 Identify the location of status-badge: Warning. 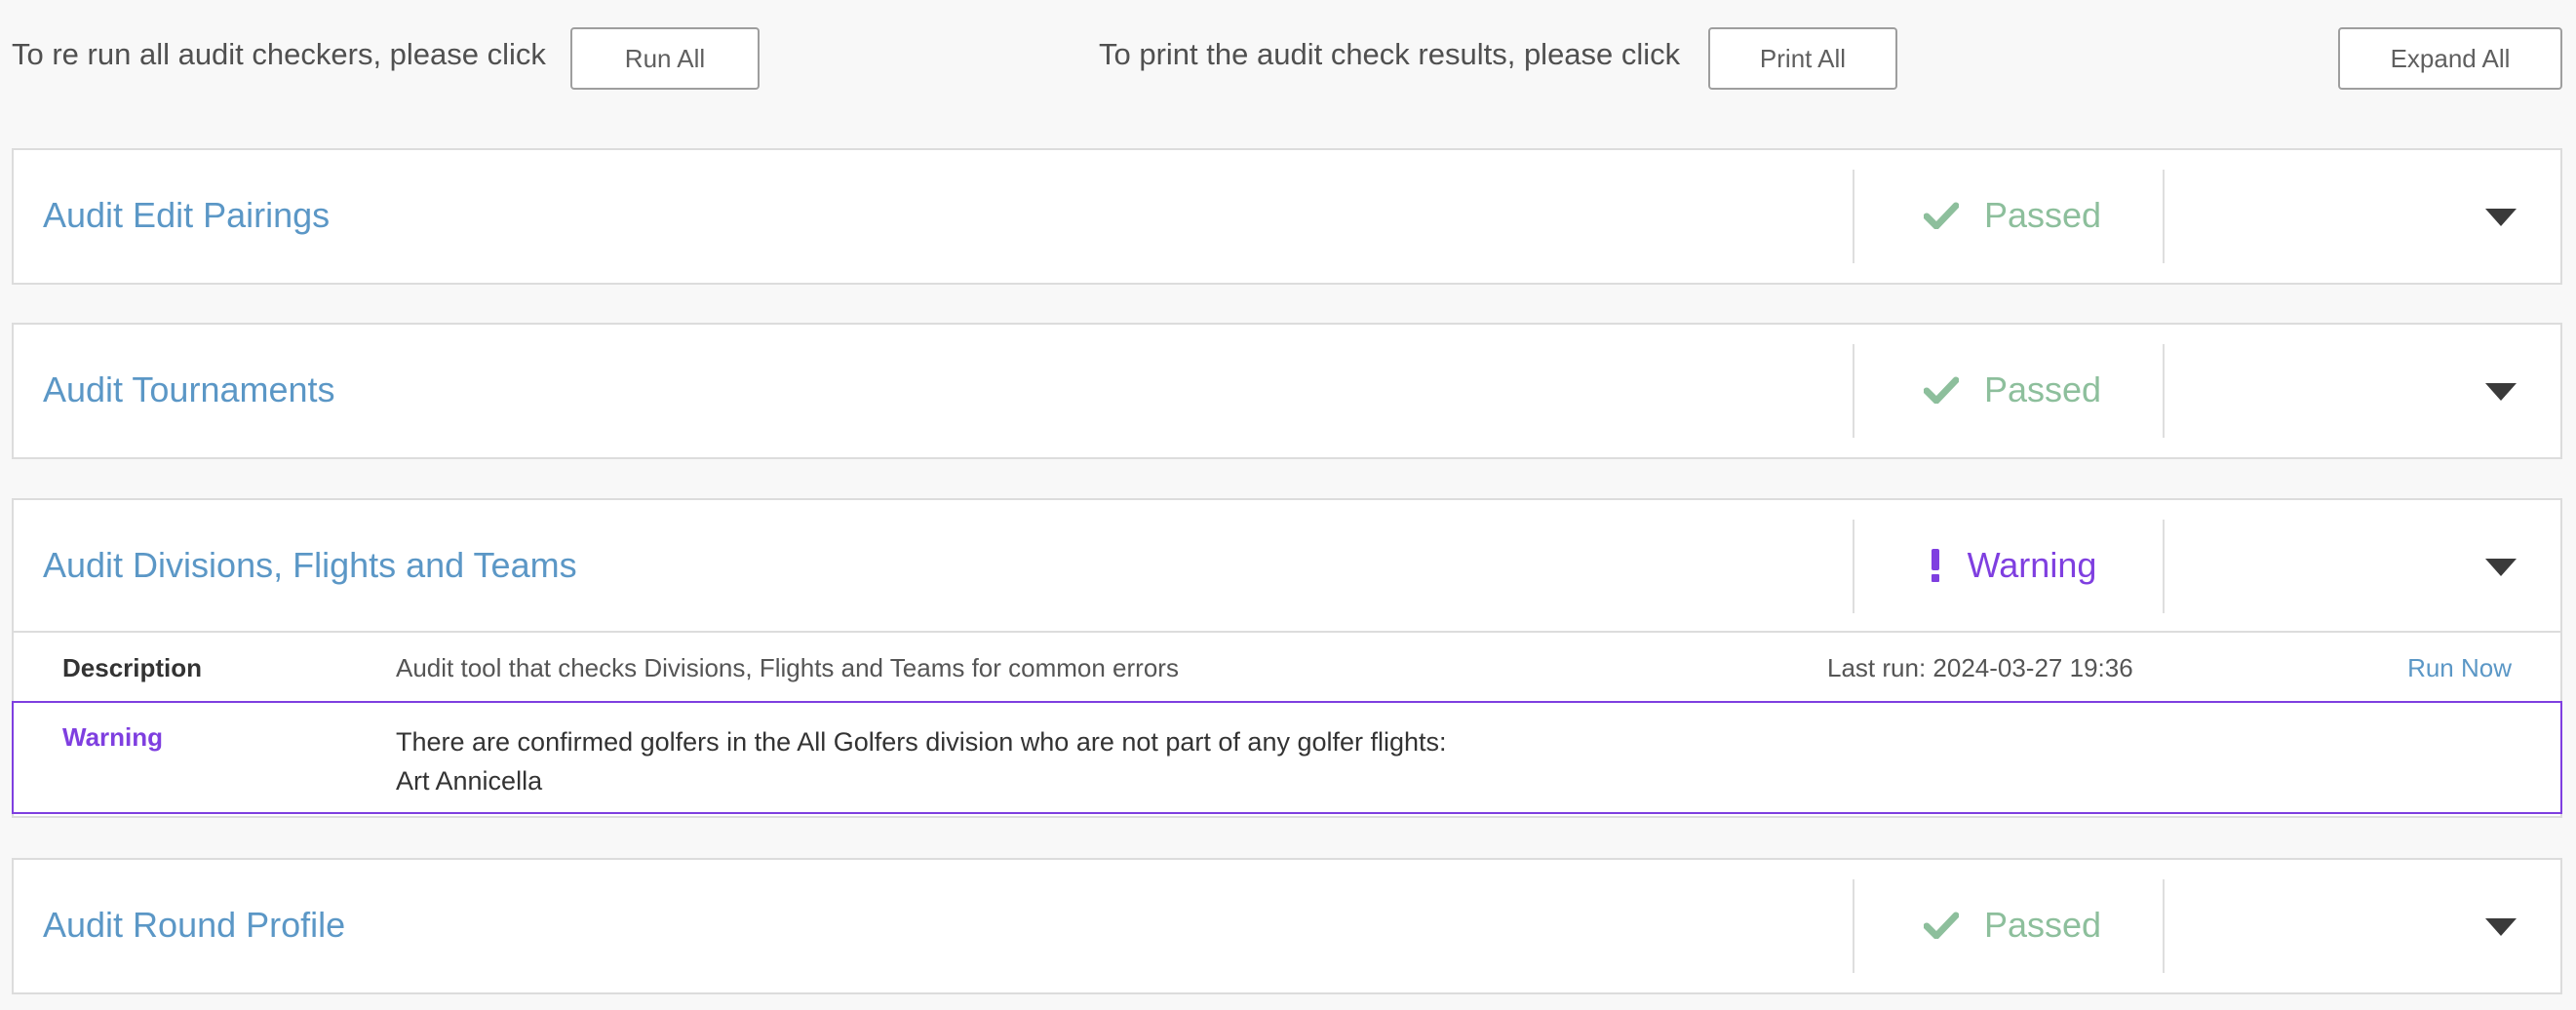
(2012, 566).